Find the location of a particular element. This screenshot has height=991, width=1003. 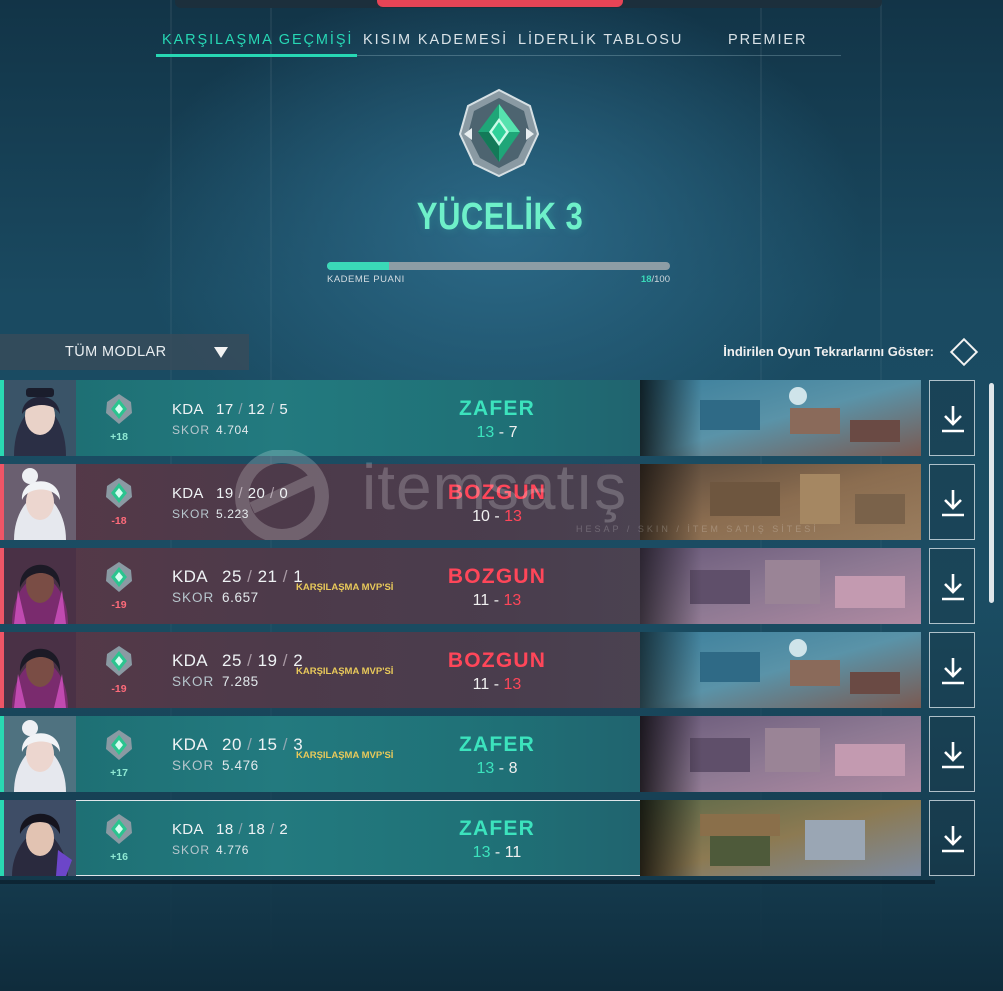

combat-score: 5.476 is located at coordinates (240, 765).